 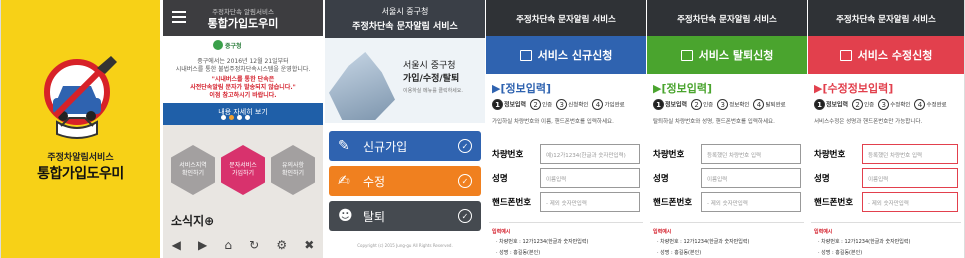 I want to click on header-title: 통합가입도우미, so click(x=243, y=23).